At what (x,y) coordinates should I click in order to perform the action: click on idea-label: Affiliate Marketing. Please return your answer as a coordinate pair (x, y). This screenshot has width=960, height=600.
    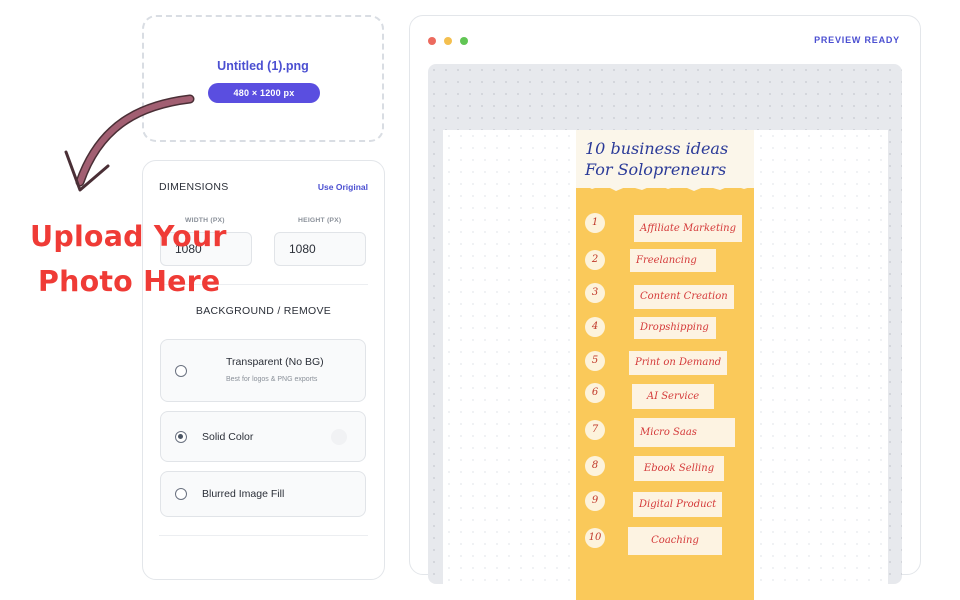
    Looking at the image, I should click on (688, 228).